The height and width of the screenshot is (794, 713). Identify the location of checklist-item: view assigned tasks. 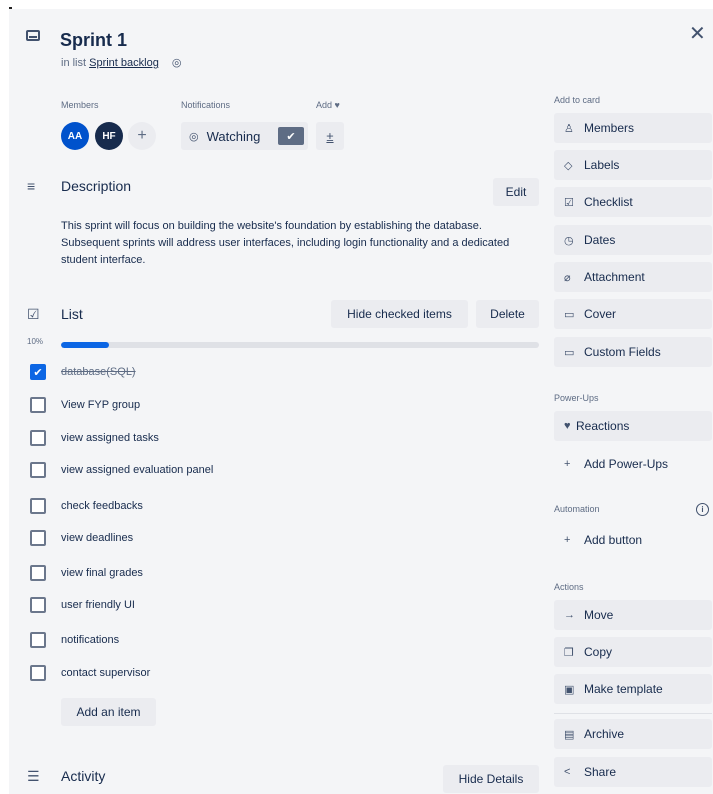
(110, 438).